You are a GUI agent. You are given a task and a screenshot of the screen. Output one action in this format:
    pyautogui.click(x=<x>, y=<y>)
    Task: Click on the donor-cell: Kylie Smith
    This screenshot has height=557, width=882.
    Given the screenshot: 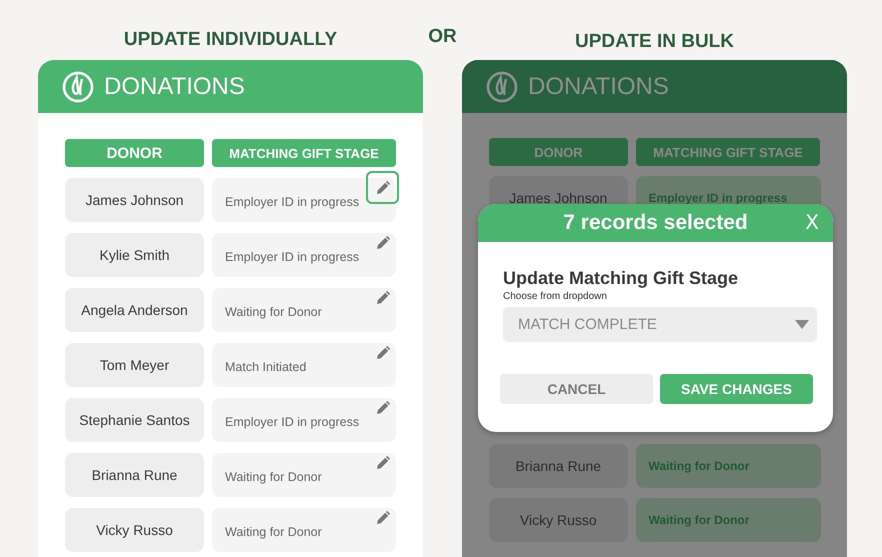 What is the action you would take?
    pyautogui.click(x=134, y=255)
    